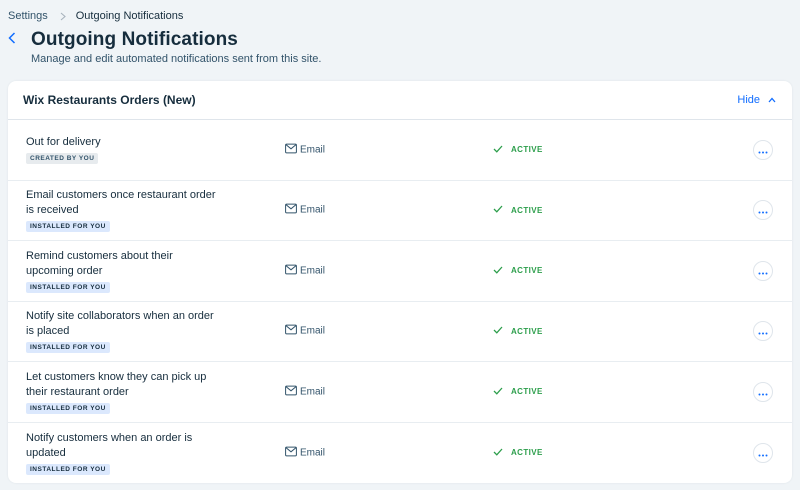 The height and width of the screenshot is (490, 800). I want to click on chevron-right-icon, so click(63, 16).